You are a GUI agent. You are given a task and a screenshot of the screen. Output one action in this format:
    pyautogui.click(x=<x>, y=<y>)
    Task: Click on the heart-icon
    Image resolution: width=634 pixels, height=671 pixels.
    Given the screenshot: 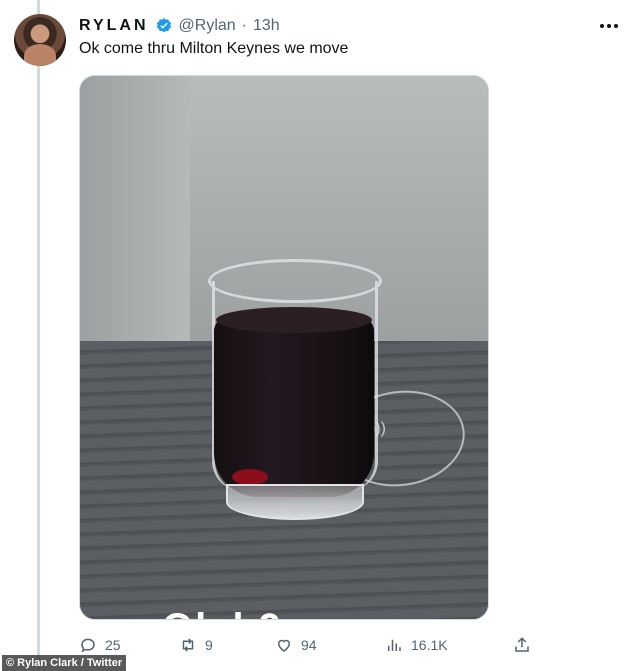 What is the action you would take?
    pyautogui.click(x=284, y=645)
    